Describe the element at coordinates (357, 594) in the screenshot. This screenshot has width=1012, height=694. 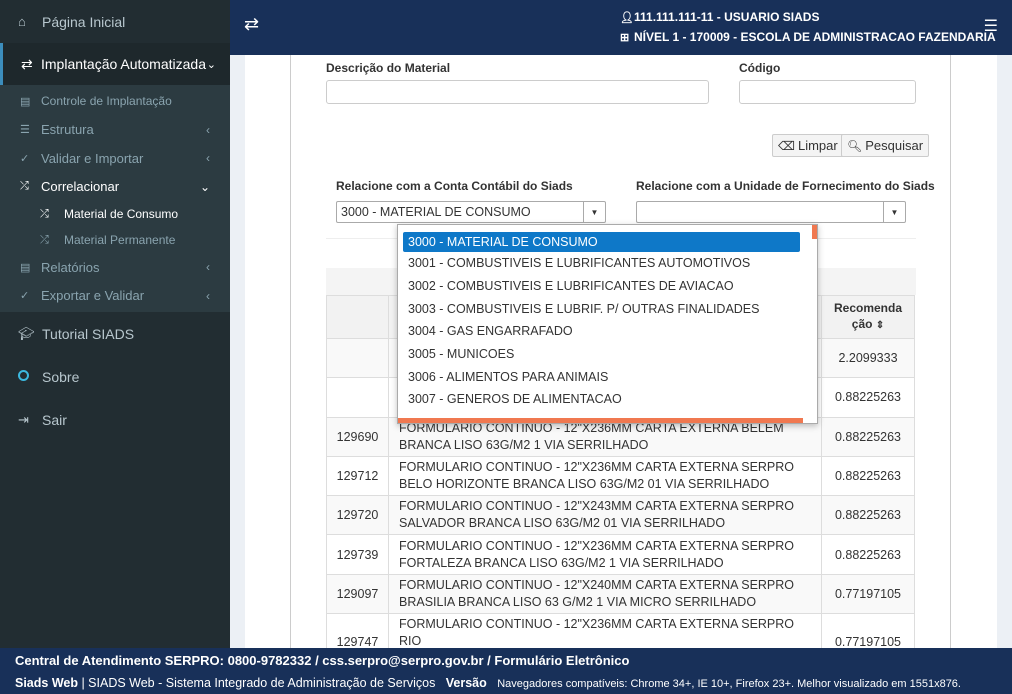
I see `cell-code: 129097` at that location.